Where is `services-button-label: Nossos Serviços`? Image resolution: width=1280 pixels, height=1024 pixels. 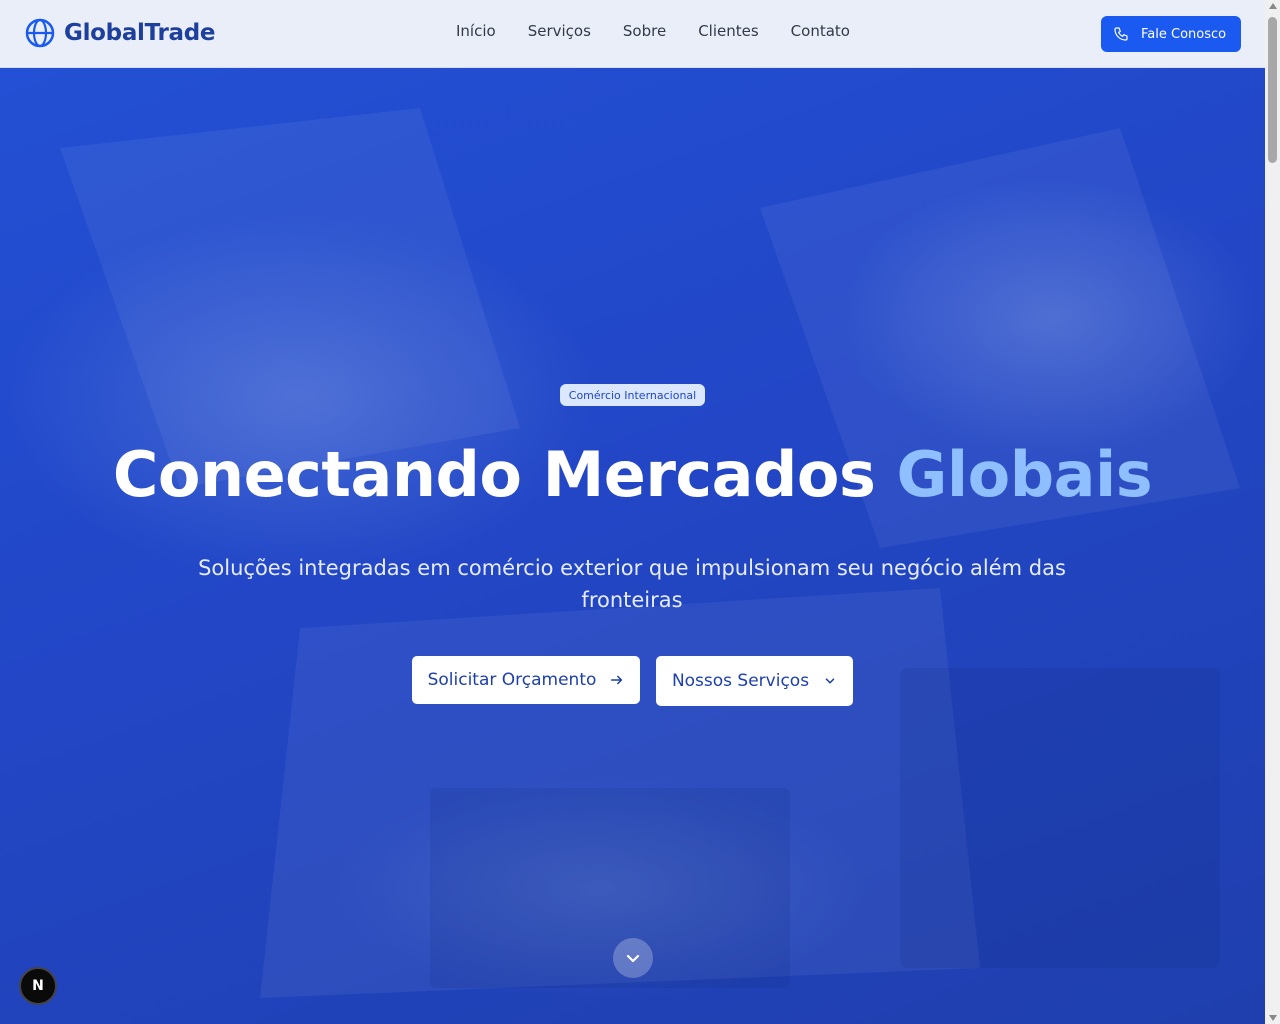
services-button-label: Nossos Serviços is located at coordinates (740, 681).